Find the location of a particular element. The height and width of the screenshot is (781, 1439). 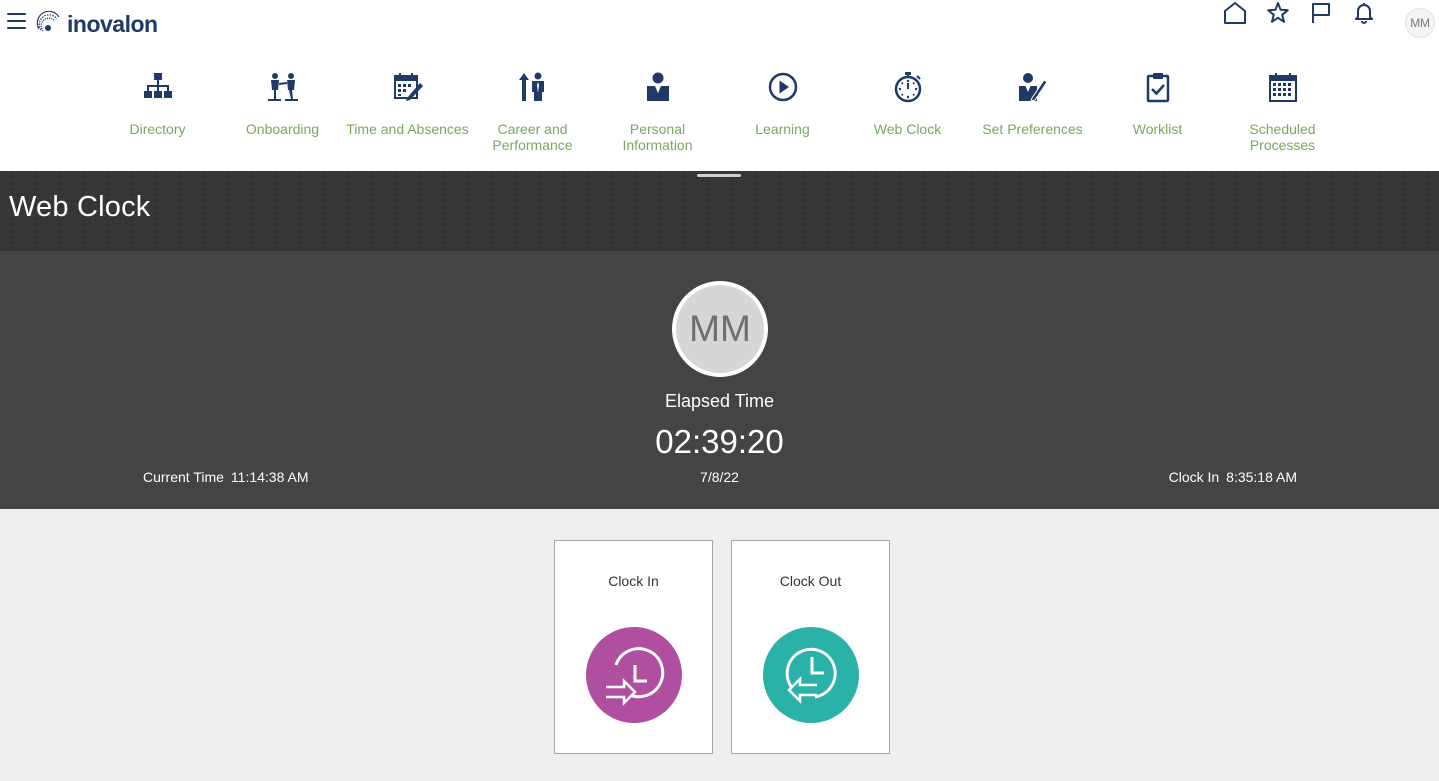

nav-item-web-clock: Web Clock is located at coordinates (907, 109).